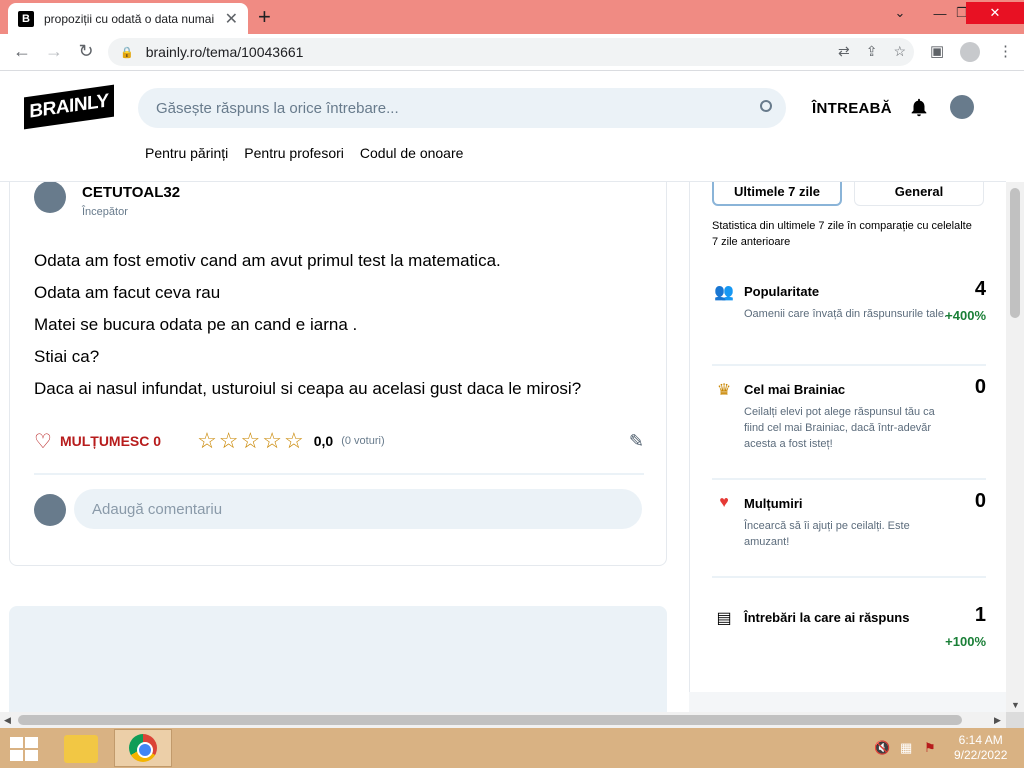  What do you see at coordinates (224, 52) in the screenshot?
I see `url-text: brainly.ro/tema/10043661` at bounding box center [224, 52].